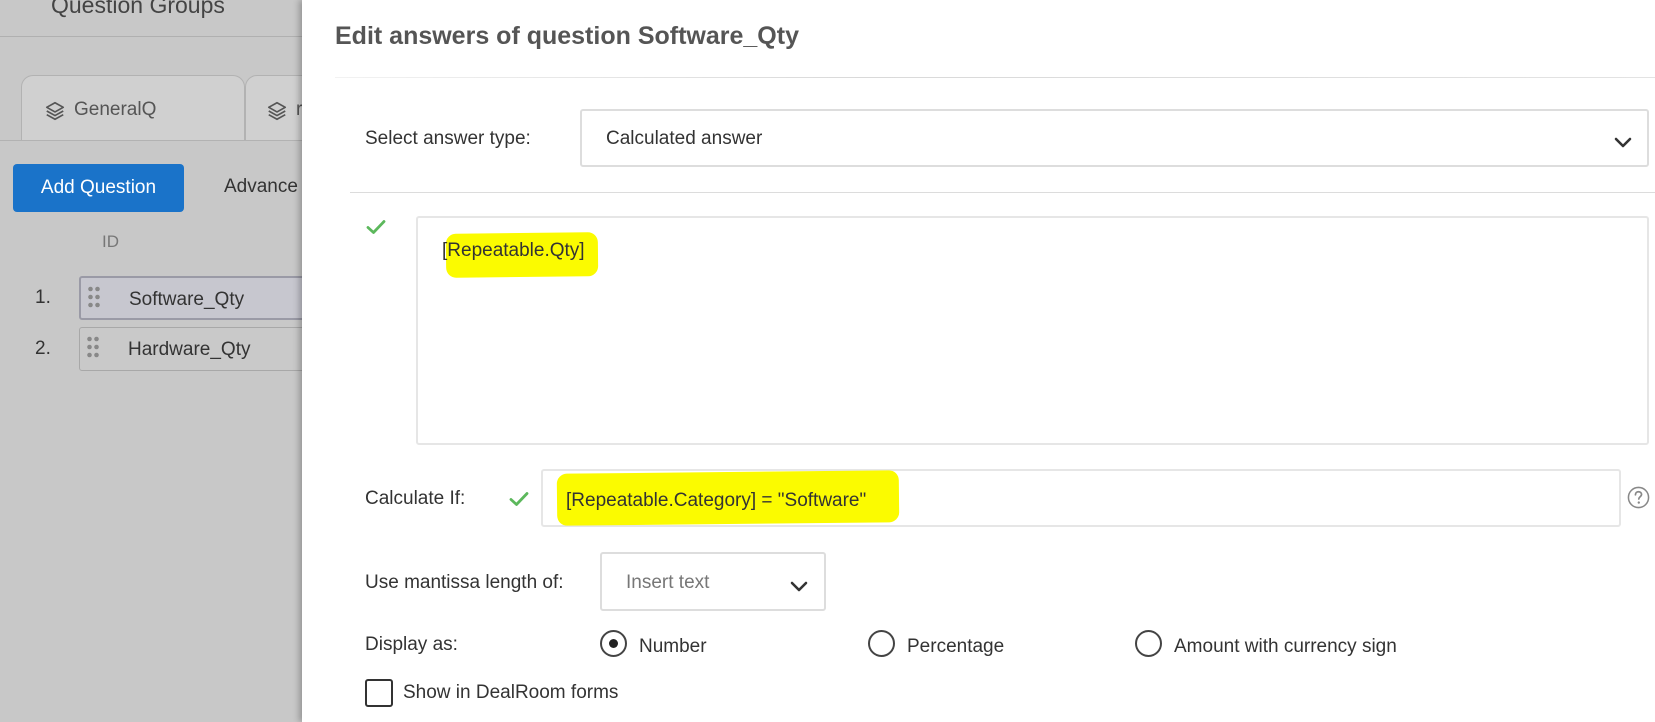 This screenshot has height=722, width=1655. I want to click on mantissa-label: Use mantissa length of:, so click(464, 582).